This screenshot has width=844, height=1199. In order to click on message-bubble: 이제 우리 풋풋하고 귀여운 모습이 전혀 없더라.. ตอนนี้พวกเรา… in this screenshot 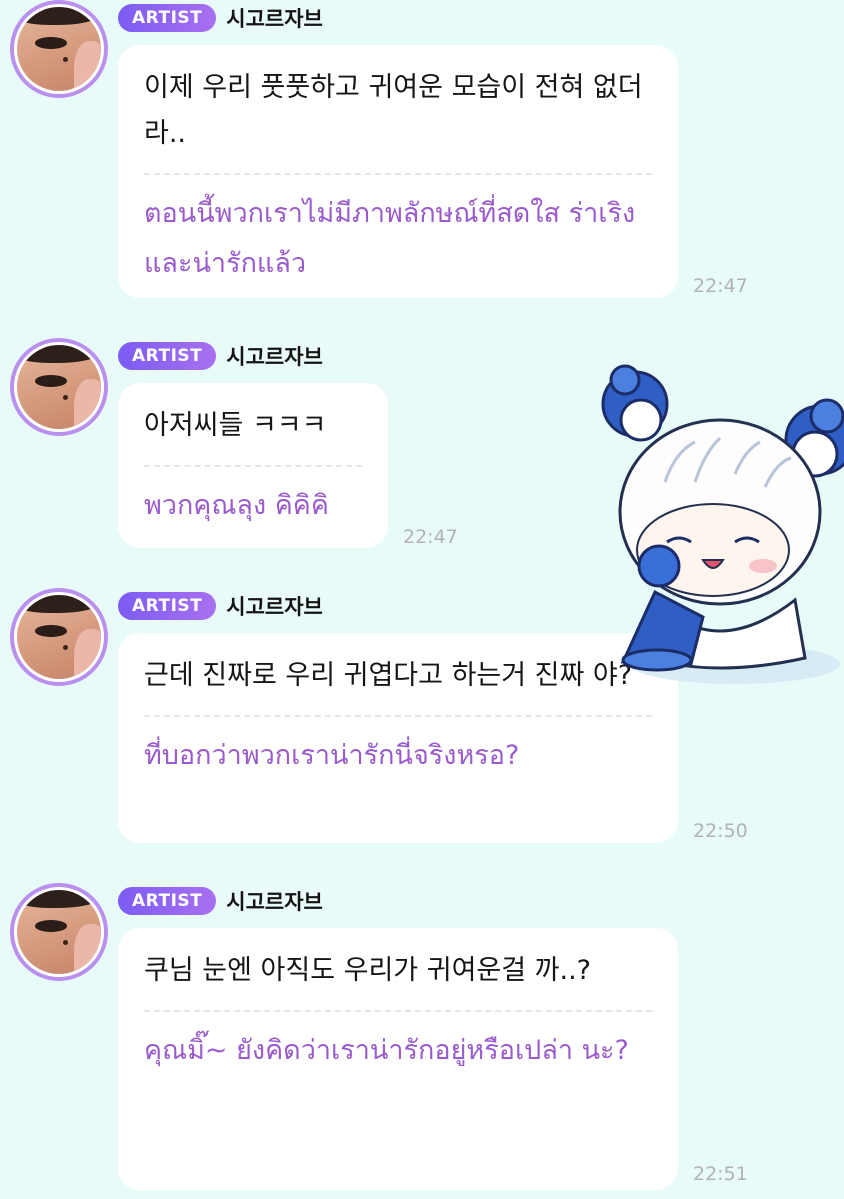, I will do `click(398, 171)`.